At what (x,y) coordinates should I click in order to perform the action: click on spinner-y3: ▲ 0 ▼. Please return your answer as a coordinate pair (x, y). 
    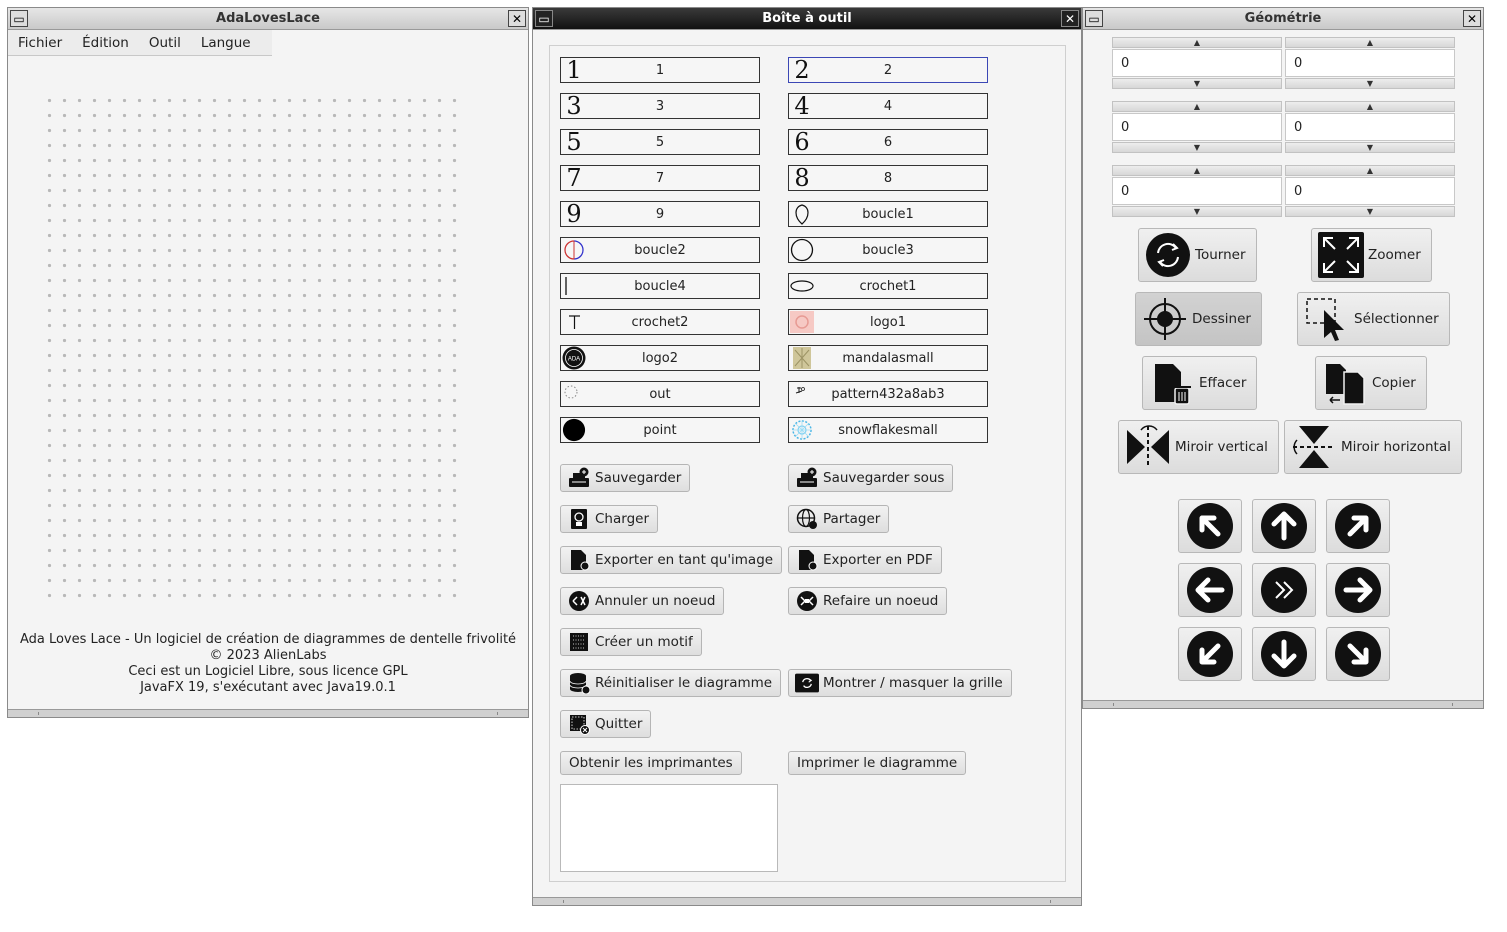
    Looking at the image, I should click on (1370, 191).